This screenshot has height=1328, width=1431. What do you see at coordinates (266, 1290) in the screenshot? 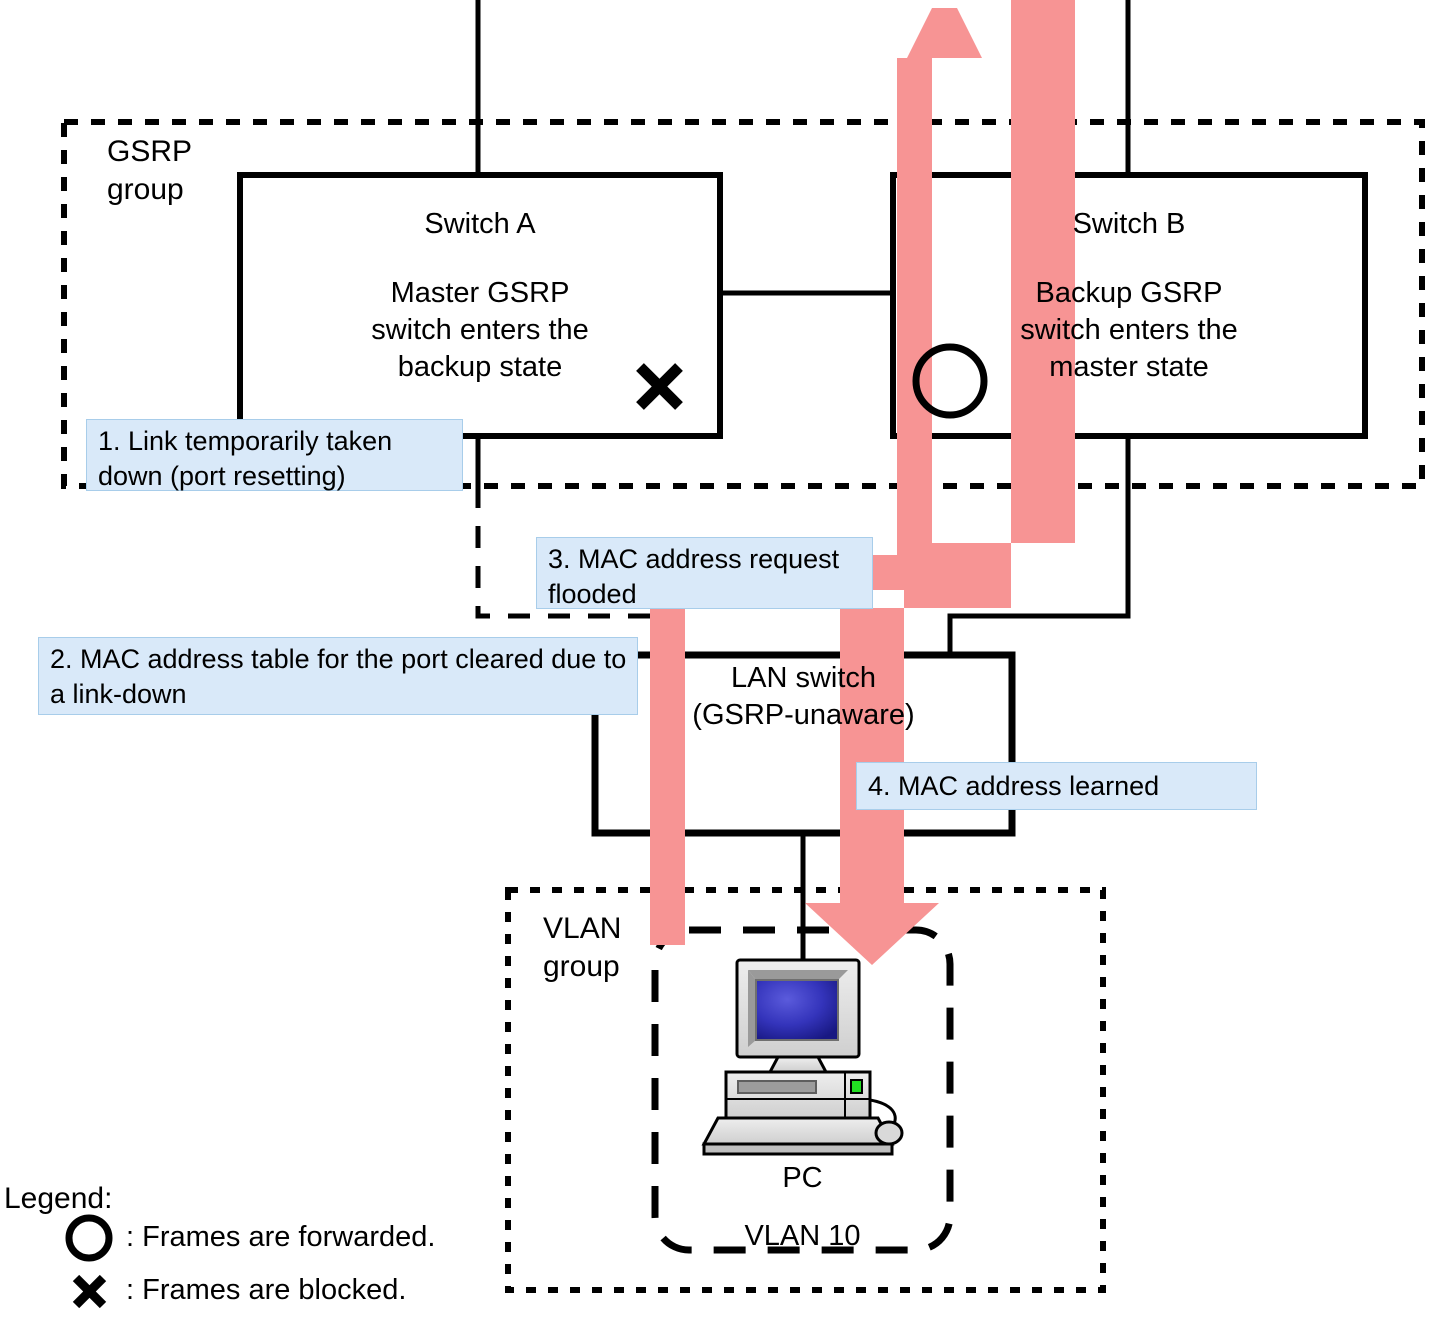
I see `legend-blocked-text: : Frames are blocked.` at bounding box center [266, 1290].